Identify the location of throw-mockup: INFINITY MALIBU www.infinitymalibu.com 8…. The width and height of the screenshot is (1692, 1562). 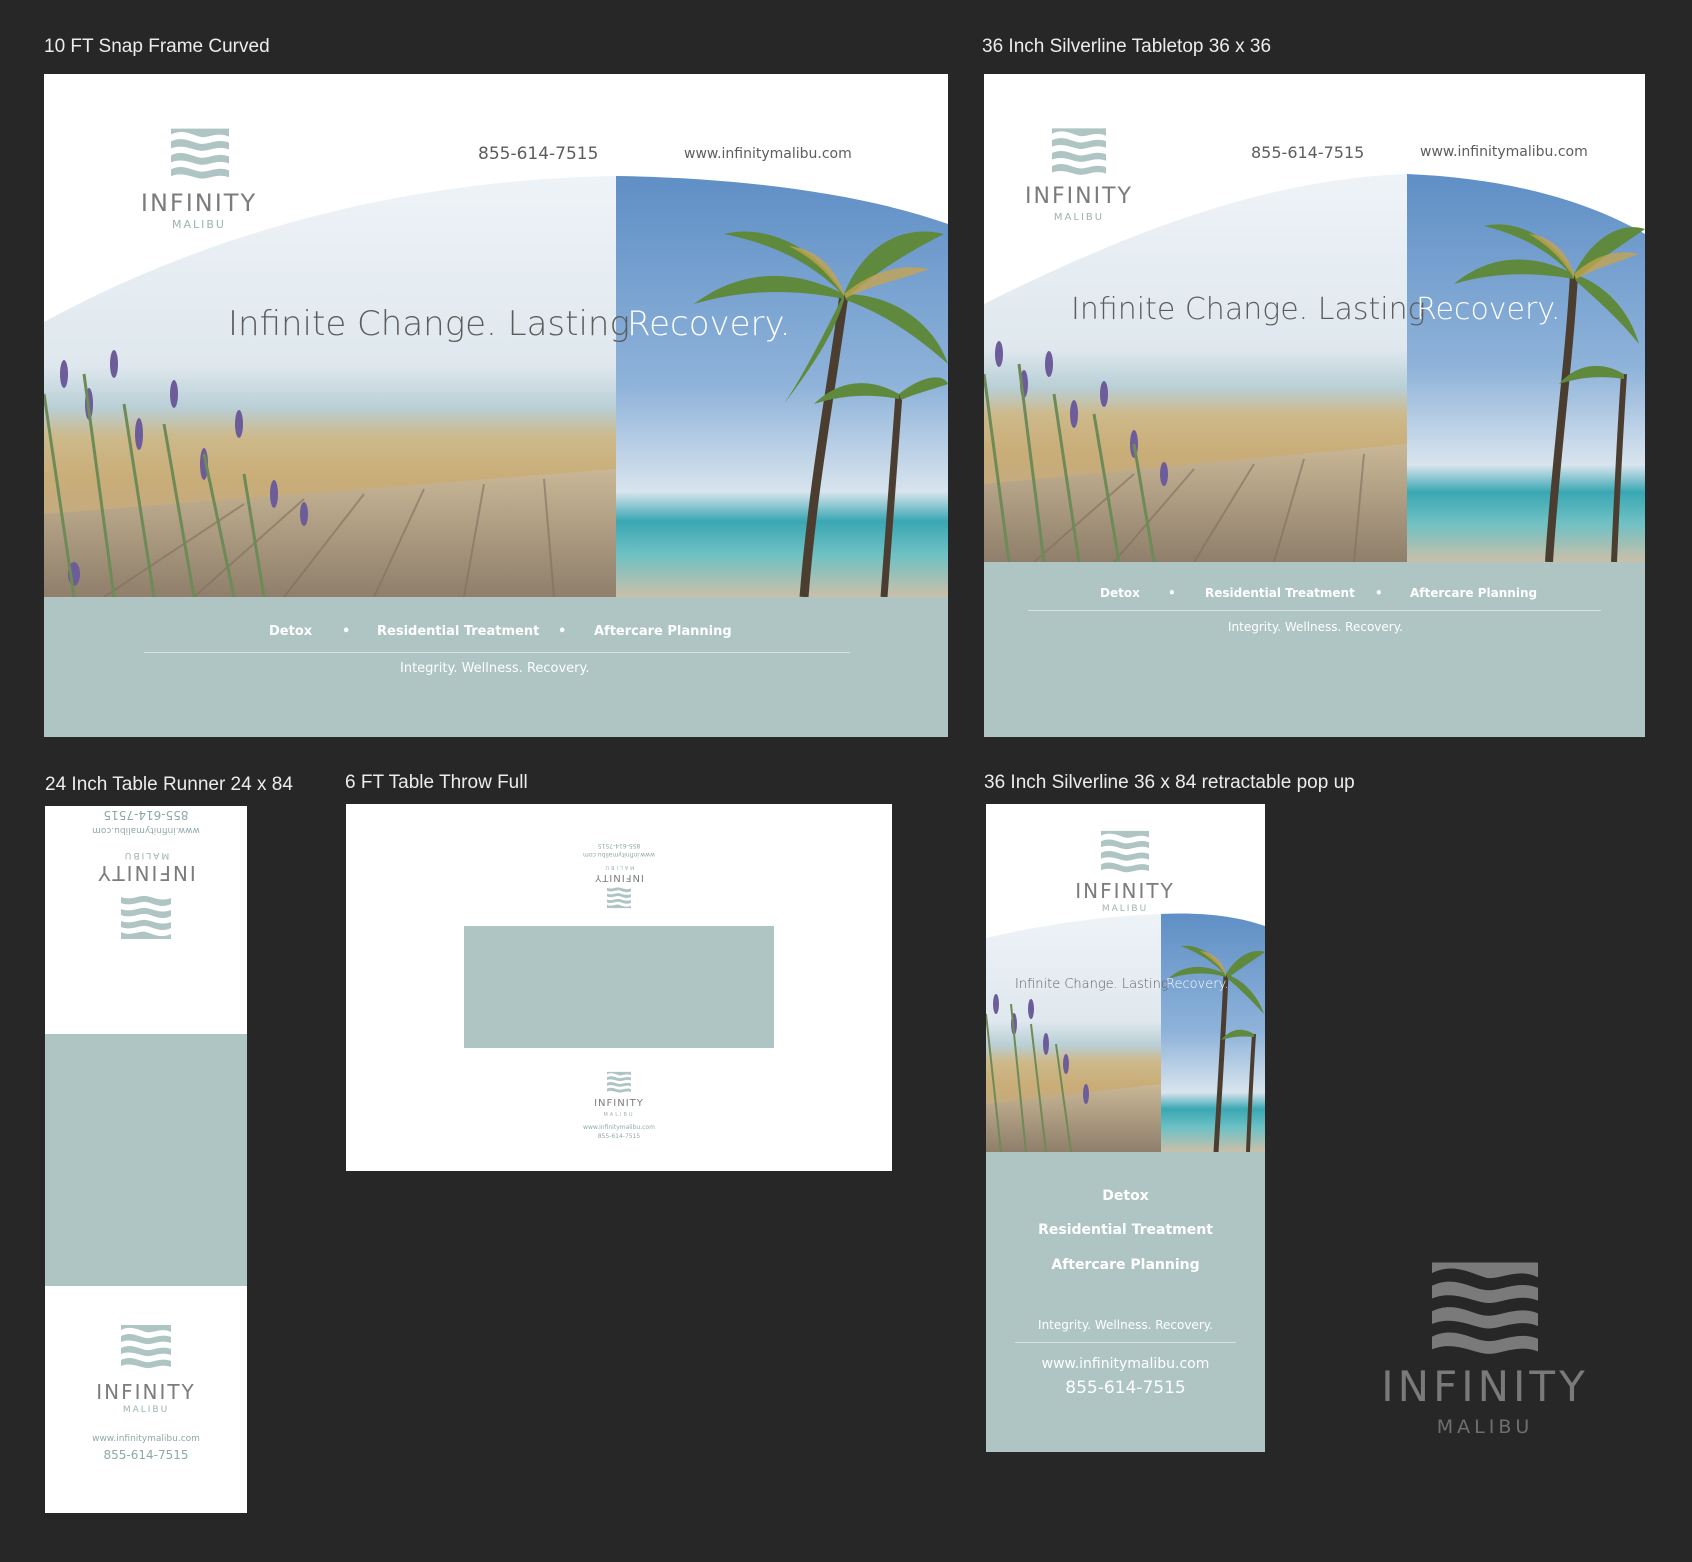
(619, 987).